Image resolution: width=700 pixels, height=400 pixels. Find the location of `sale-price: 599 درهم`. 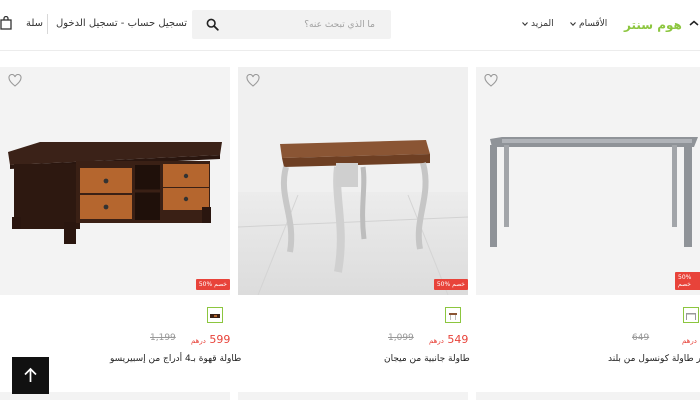

sale-price: 599 درهم is located at coordinates (210, 339).